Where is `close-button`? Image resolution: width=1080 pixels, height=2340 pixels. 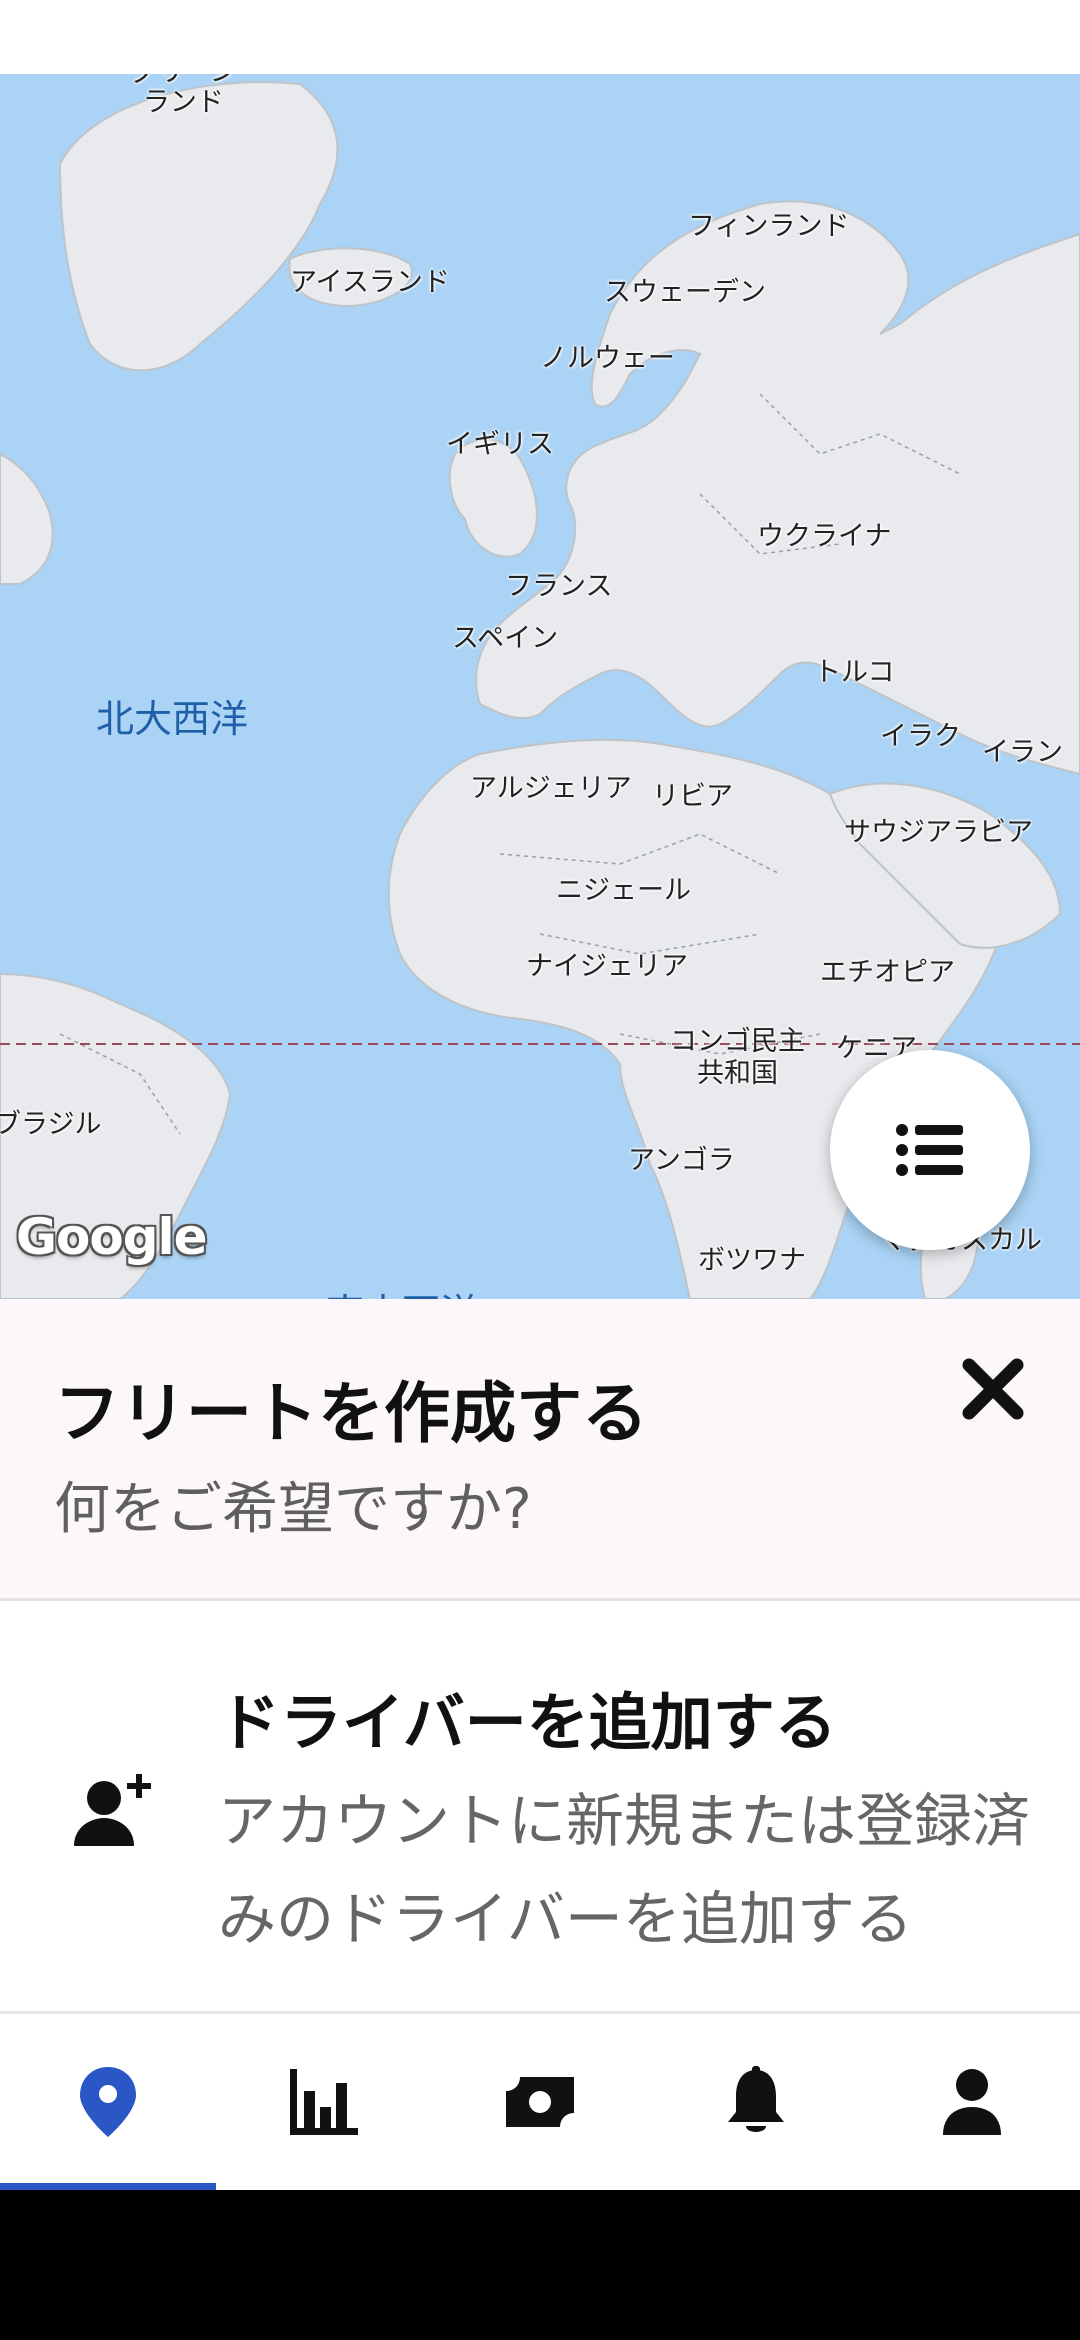 close-button is located at coordinates (993, 1389).